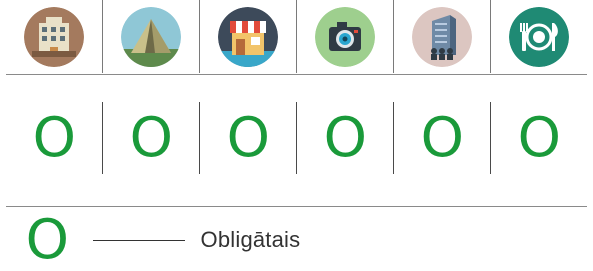 This screenshot has width=593, height=271. I want to click on tent-camping-icon, so click(151, 36).